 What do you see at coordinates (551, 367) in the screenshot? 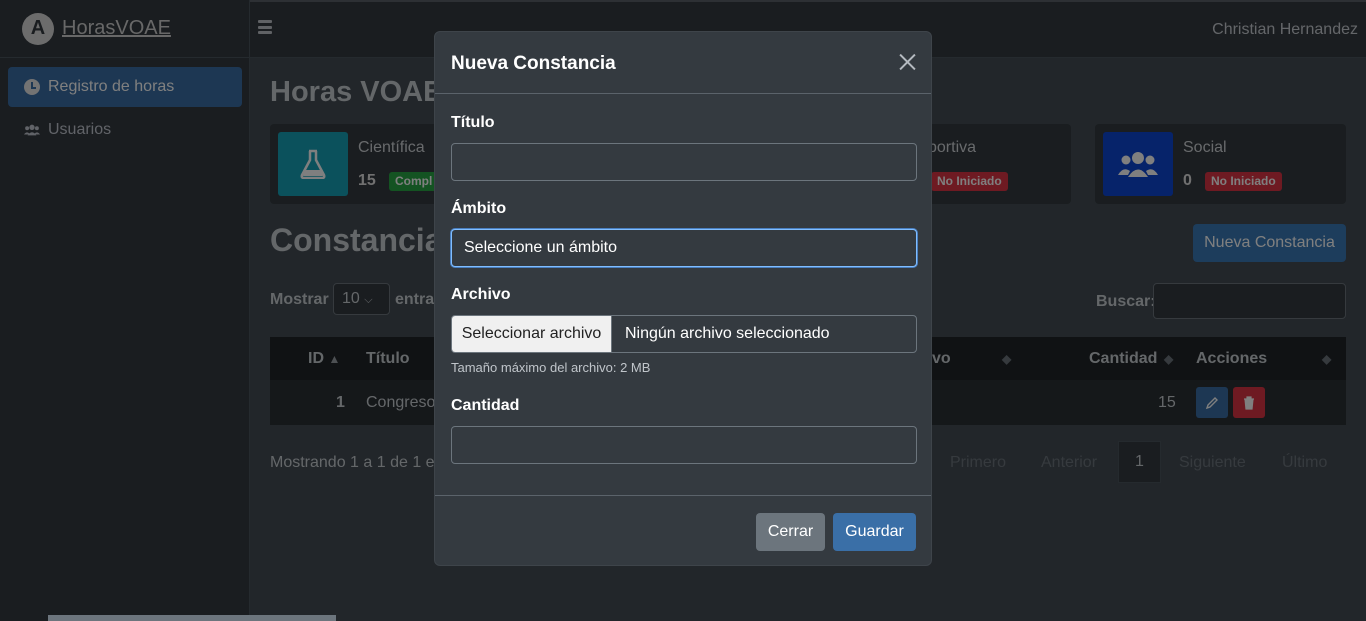
I see `file-help-text: Tamaño máximo del archivo: 2 MB` at bounding box center [551, 367].